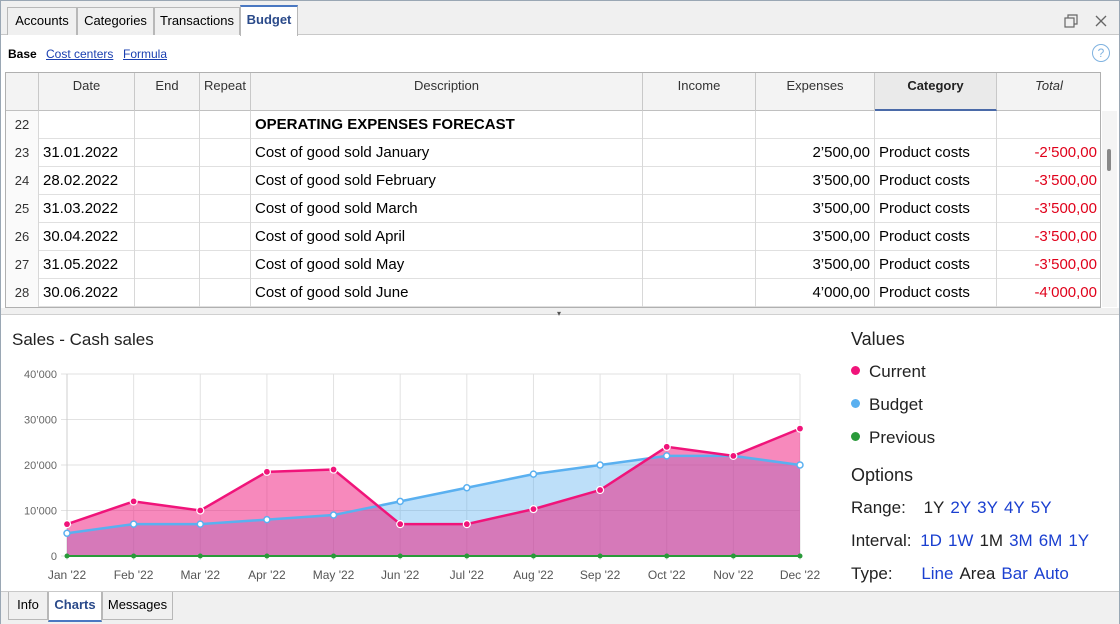 Image resolution: width=1120 pixels, height=624 pixels. I want to click on scrollbar-thumb, so click(1109, 160).